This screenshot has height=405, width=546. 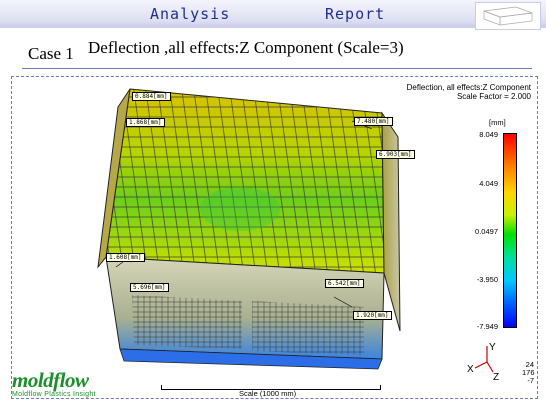 I want to click on probe-label: 1.920[mm], so click(x=372, y=315).